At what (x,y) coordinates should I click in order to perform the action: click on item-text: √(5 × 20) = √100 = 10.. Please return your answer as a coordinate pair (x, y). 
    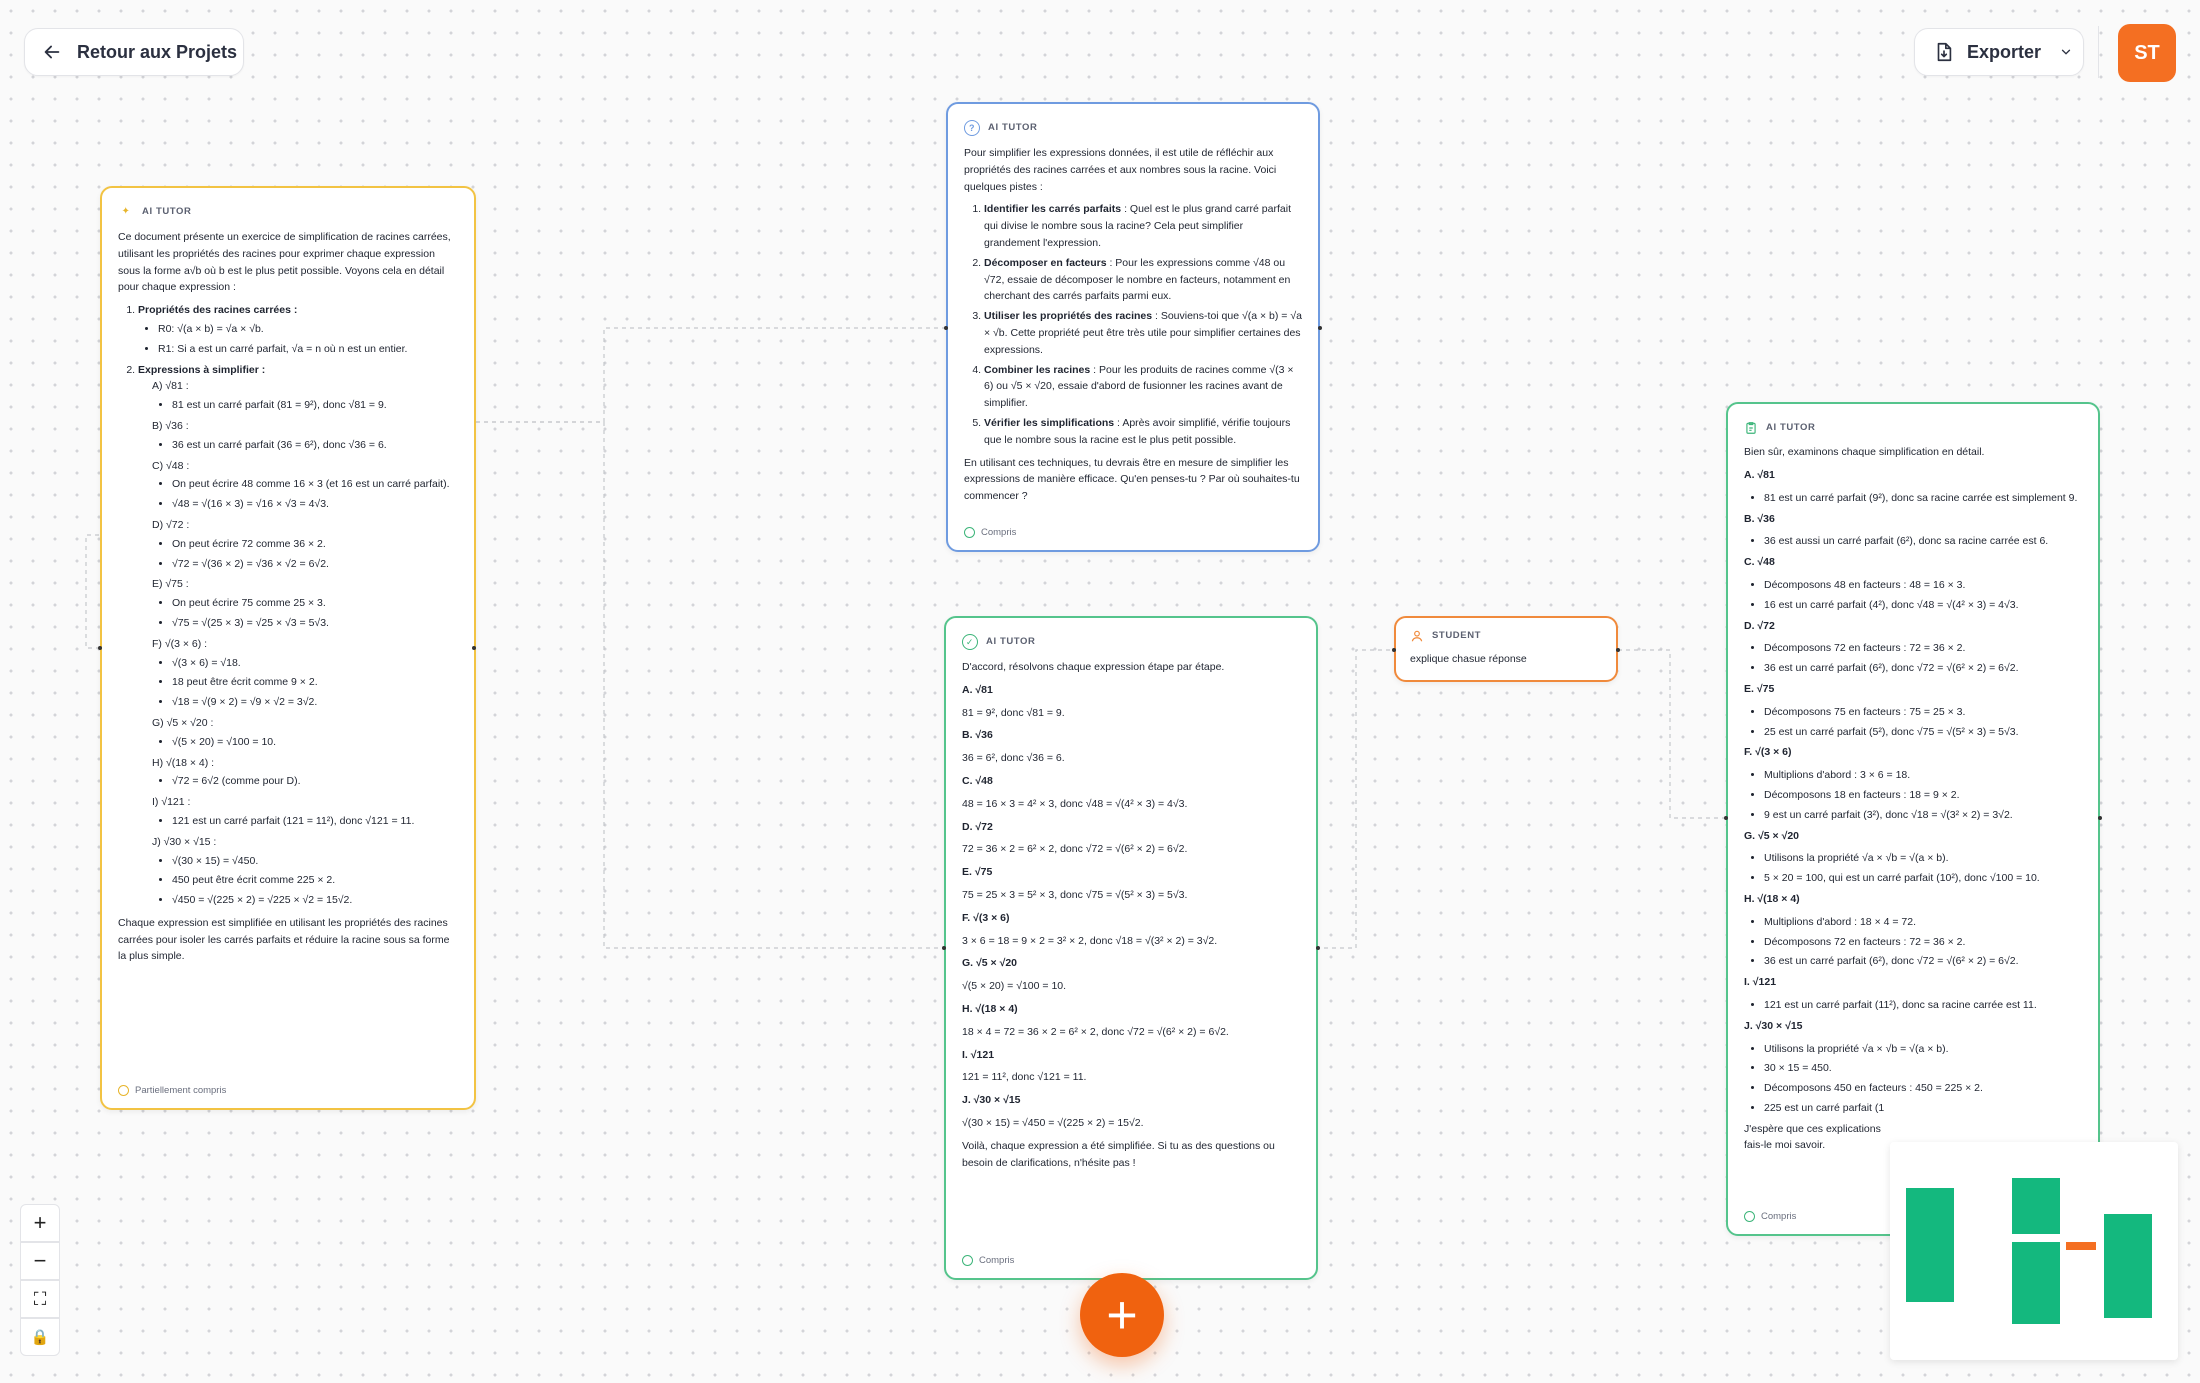
    Looking at the image, I should click on (1014, 986).